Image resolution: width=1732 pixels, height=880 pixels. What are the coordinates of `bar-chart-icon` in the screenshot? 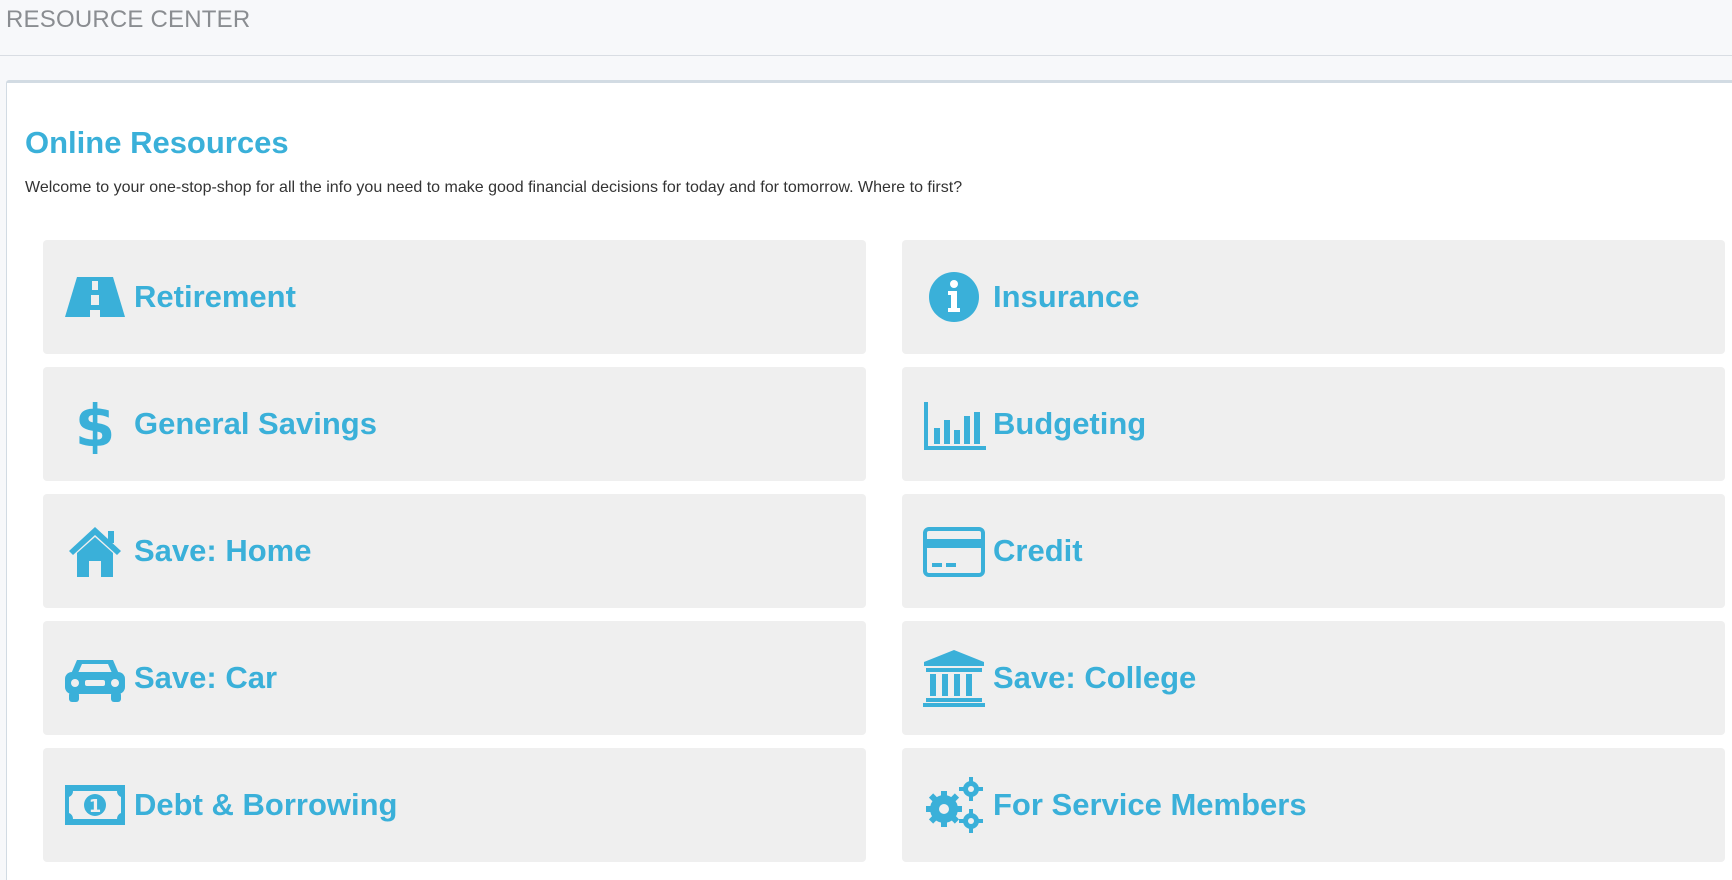 It's located at (954, 424).